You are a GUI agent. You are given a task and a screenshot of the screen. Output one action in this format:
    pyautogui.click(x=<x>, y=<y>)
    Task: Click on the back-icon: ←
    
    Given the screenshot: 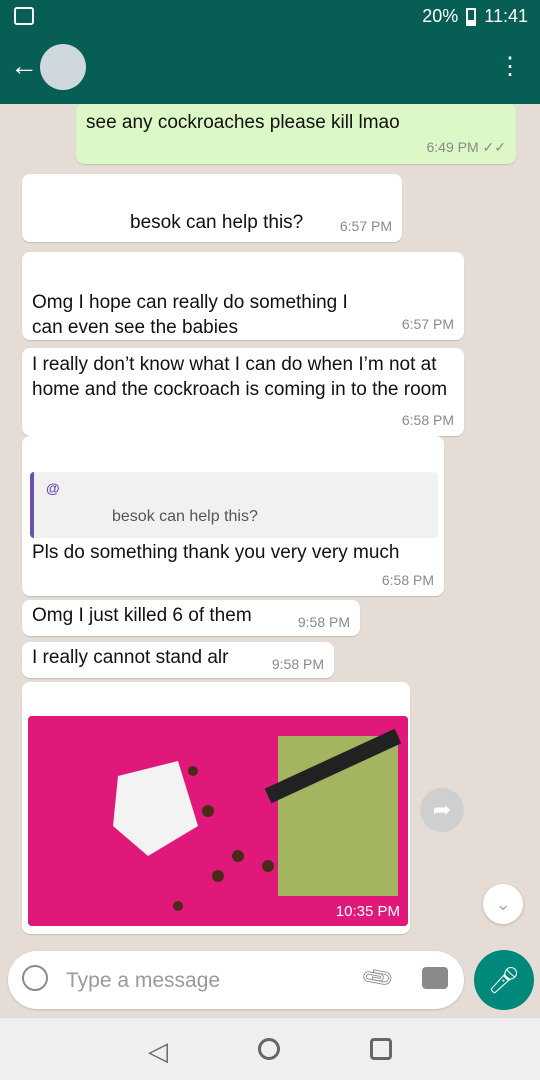 What is the action you would take?
    pyautogui.click(x=24, y=66)
    